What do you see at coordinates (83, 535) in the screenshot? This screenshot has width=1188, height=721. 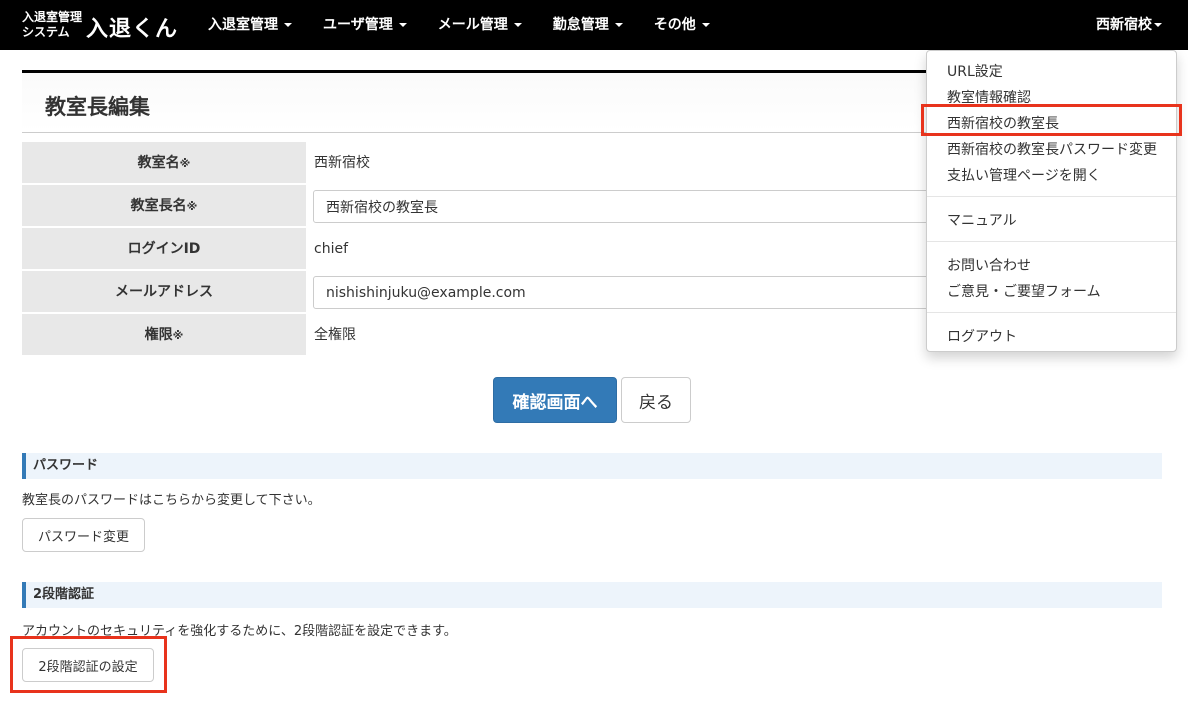 I see `change-password-button: パスワード変更` at bounding box center [83, 535].